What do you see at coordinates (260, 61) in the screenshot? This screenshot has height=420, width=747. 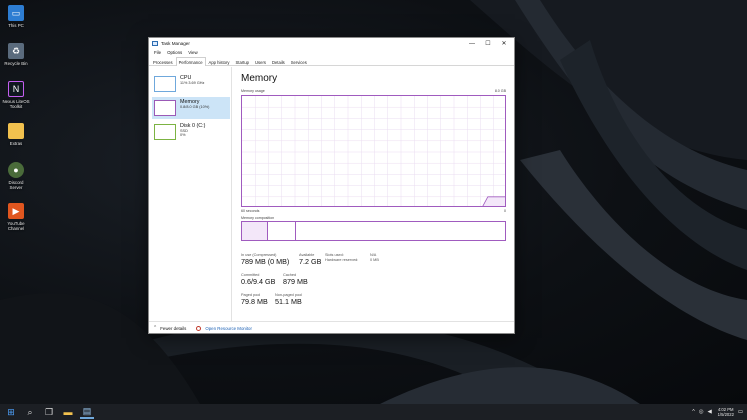 I see `tab-users: Users` at bounding box center [260, 61].